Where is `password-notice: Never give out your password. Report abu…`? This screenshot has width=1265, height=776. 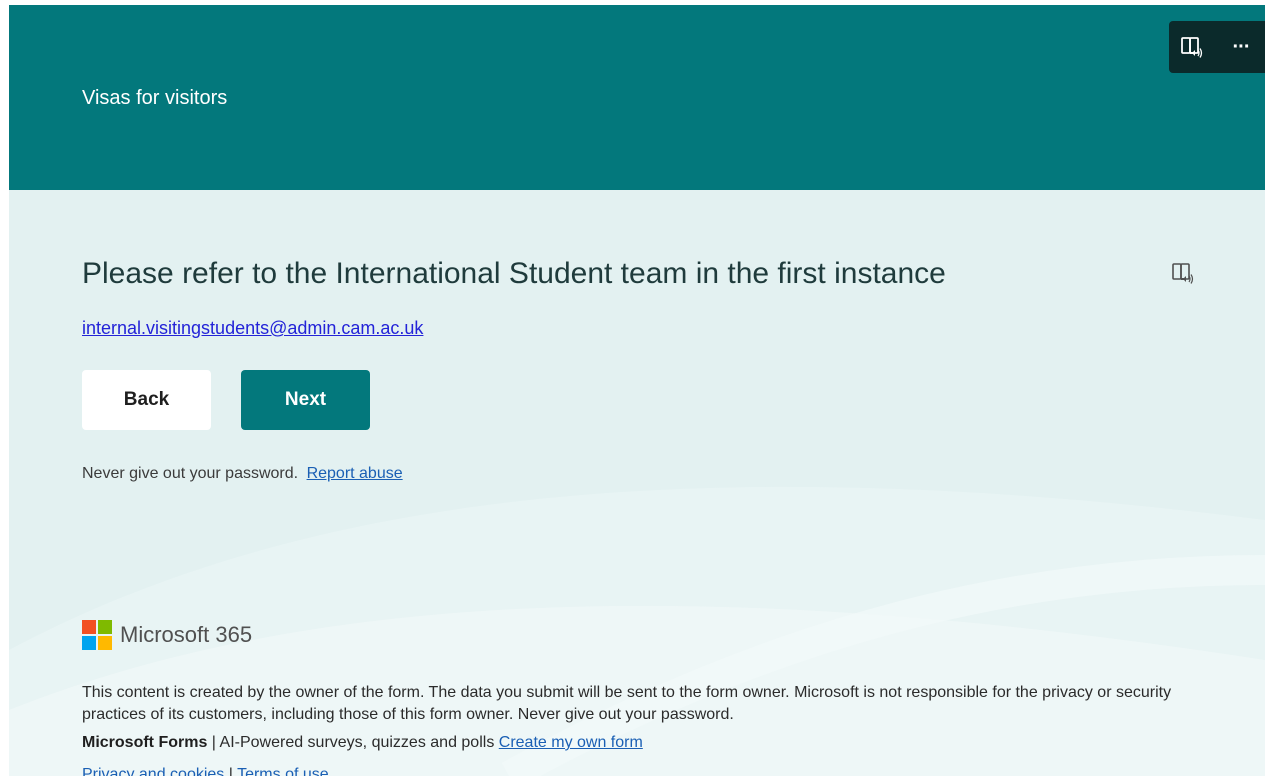
password-notice: Never give out your password. Report abu… is located at coordinates (242, 474).